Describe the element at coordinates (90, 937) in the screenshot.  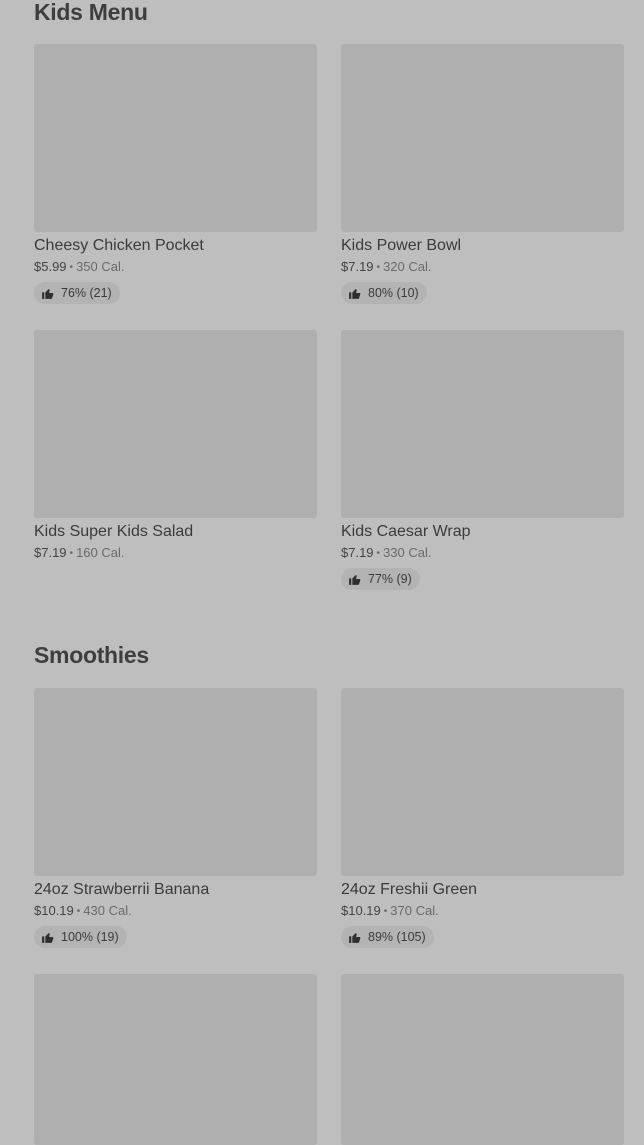
I see `rating-text: 100% (19)` at that location.